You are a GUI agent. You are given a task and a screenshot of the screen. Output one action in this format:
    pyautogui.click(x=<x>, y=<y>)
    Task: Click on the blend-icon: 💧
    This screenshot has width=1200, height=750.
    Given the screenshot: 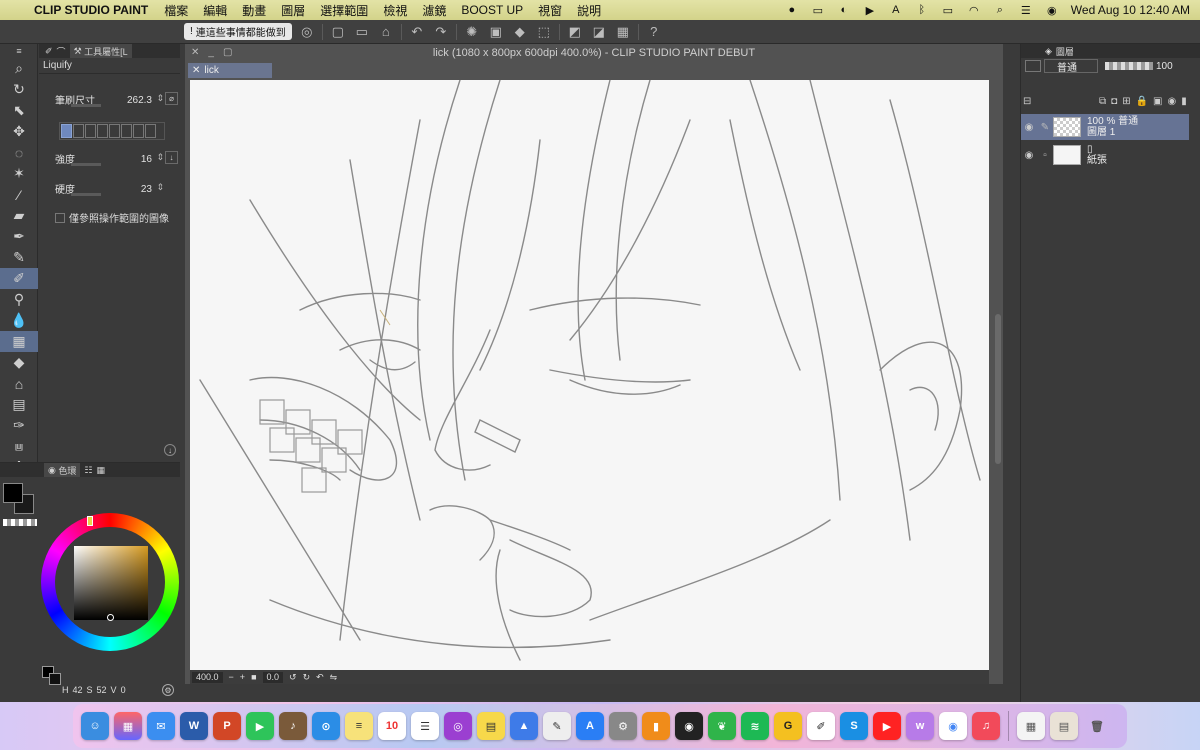 What is the action you would take?
    pyautogui.click(x=19, y=320)
    